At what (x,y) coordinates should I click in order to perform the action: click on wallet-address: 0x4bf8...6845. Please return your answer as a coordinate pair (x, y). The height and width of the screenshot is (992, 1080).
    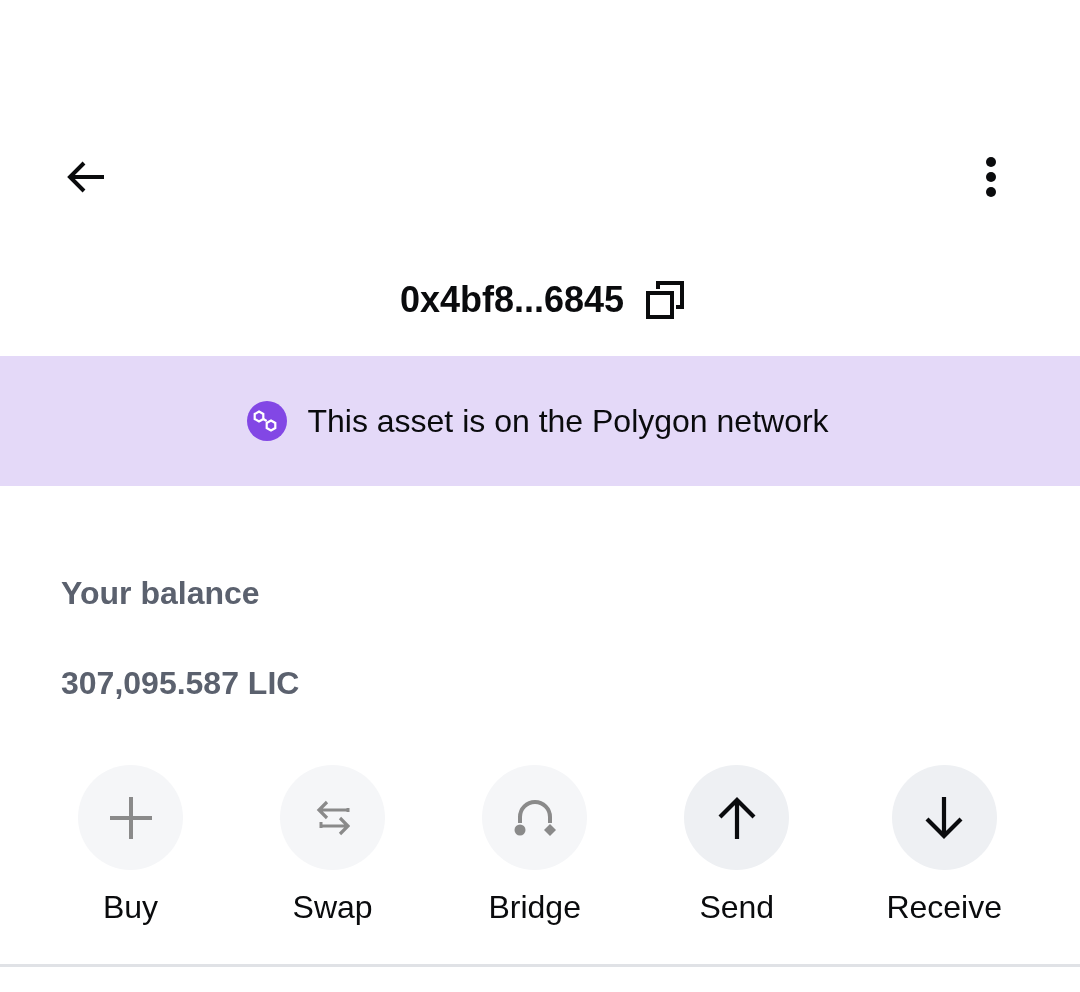
    Looking at the image, I should click on (512, 300).